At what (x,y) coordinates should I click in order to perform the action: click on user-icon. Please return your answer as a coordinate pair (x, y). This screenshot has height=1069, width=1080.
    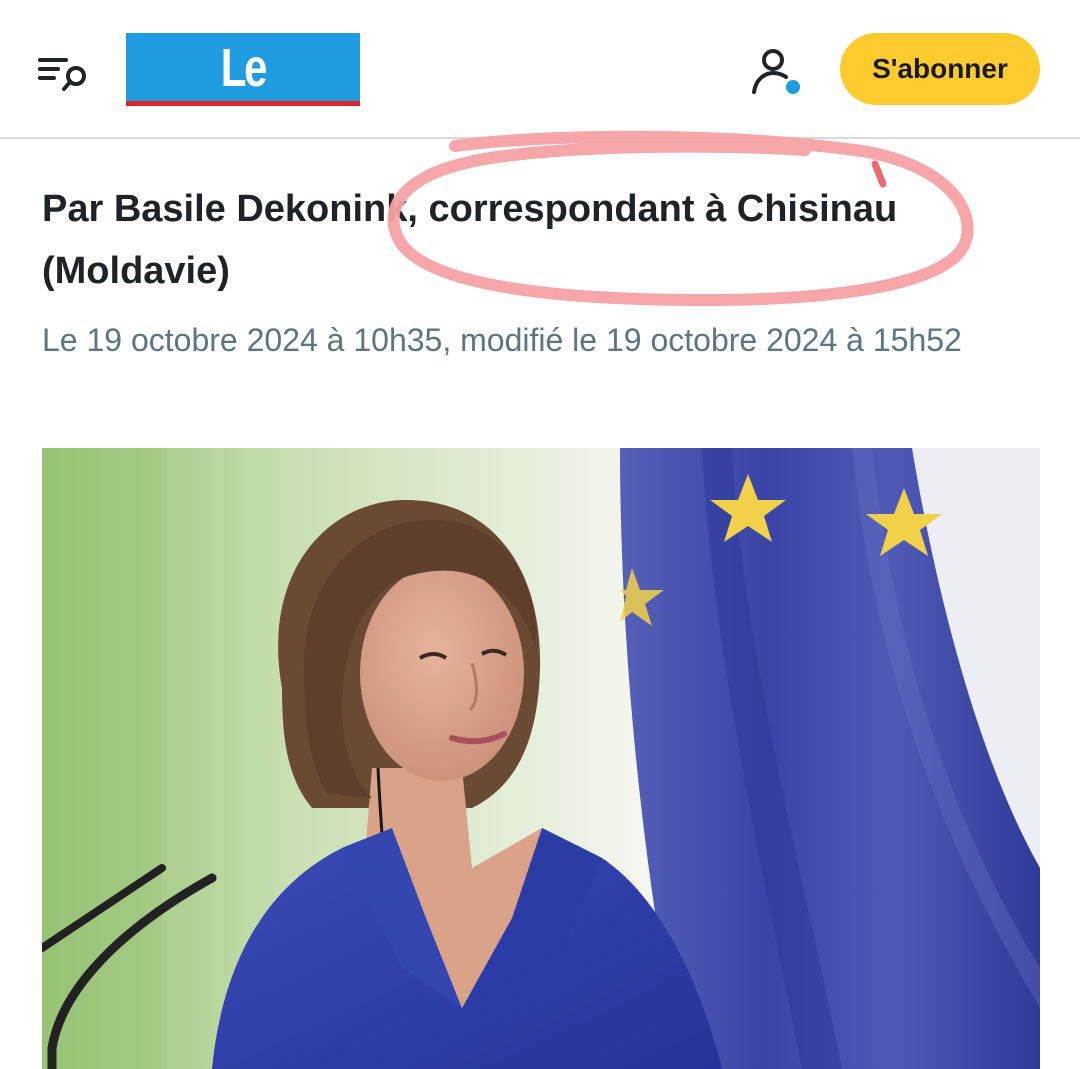
    Looking at the image, I should click on (776, 71).